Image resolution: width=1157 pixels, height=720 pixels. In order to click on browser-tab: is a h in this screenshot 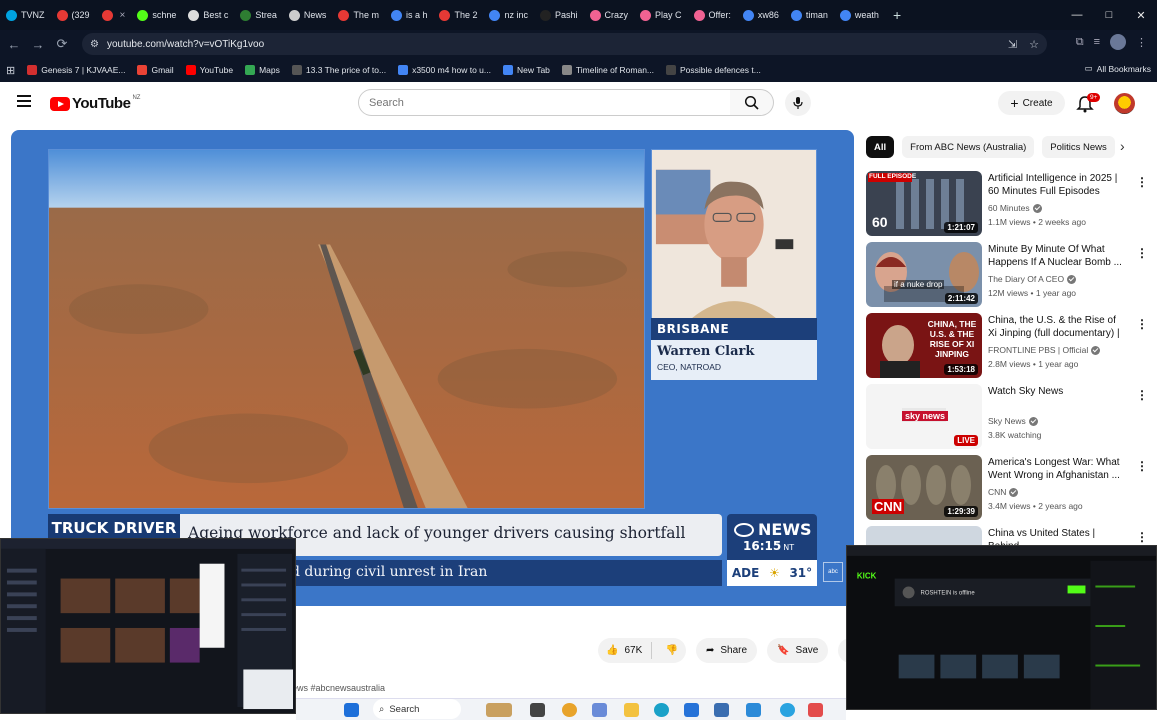, I will do `click(409, 15)`.